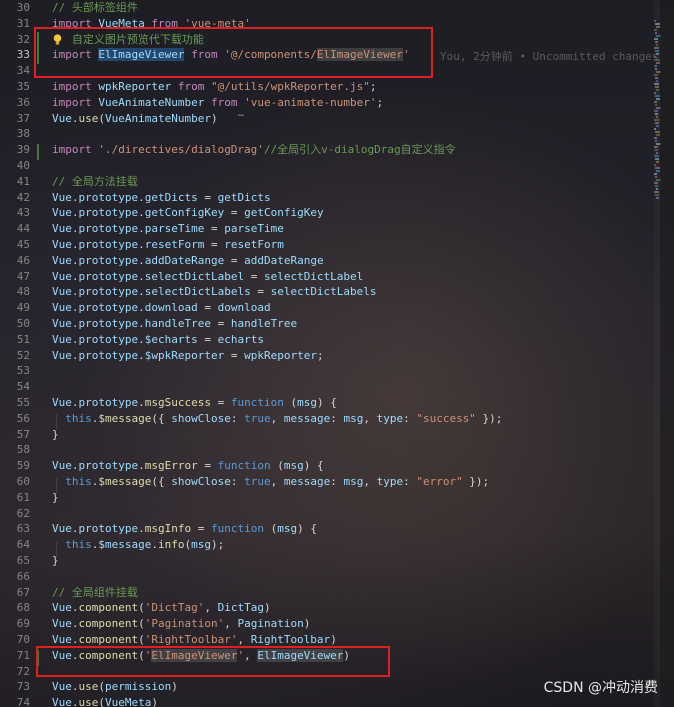 This screenshot has width=674, height=707. I want to click on line-content: Vue.prototype.getDicts = getDicts, so click(161, 198).